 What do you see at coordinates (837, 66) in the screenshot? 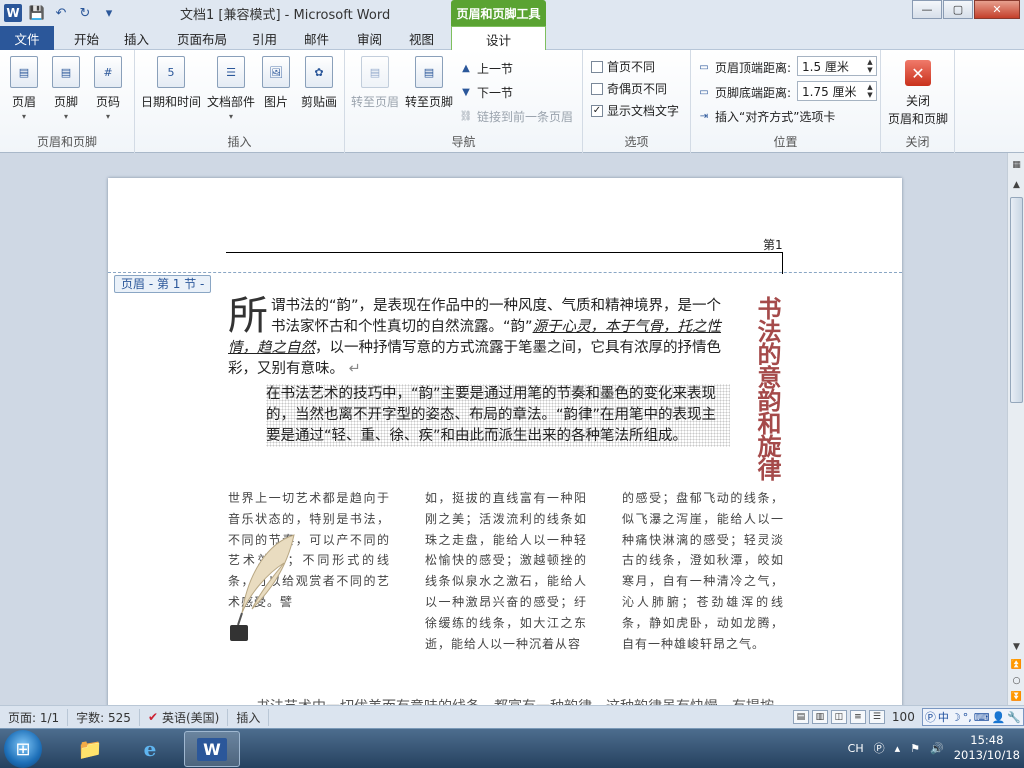
I see `header-top-spinner: 1.5 厘米 ▲ ▼` at bounding box center [837, 66].